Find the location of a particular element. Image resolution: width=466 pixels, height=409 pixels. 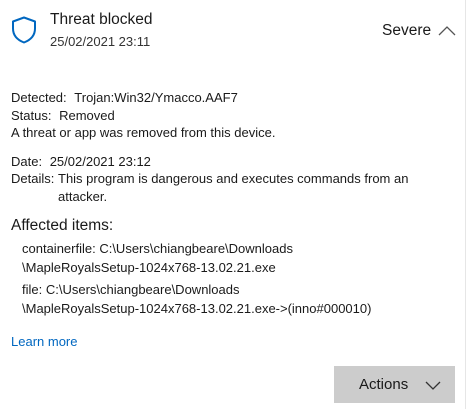

status-value: Removed is located at coordinates (87, 115).